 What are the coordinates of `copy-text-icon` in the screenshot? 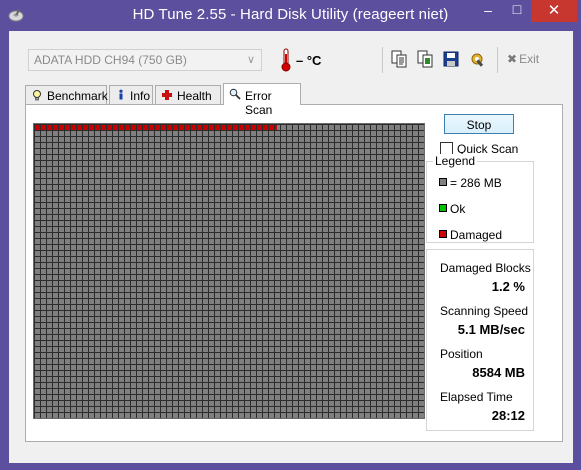 It's located at (399, 59).